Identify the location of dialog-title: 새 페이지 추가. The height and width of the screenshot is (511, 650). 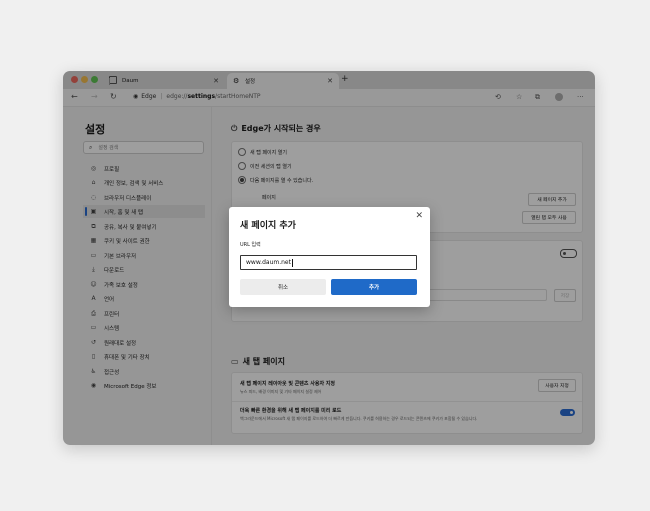
(268, 226).